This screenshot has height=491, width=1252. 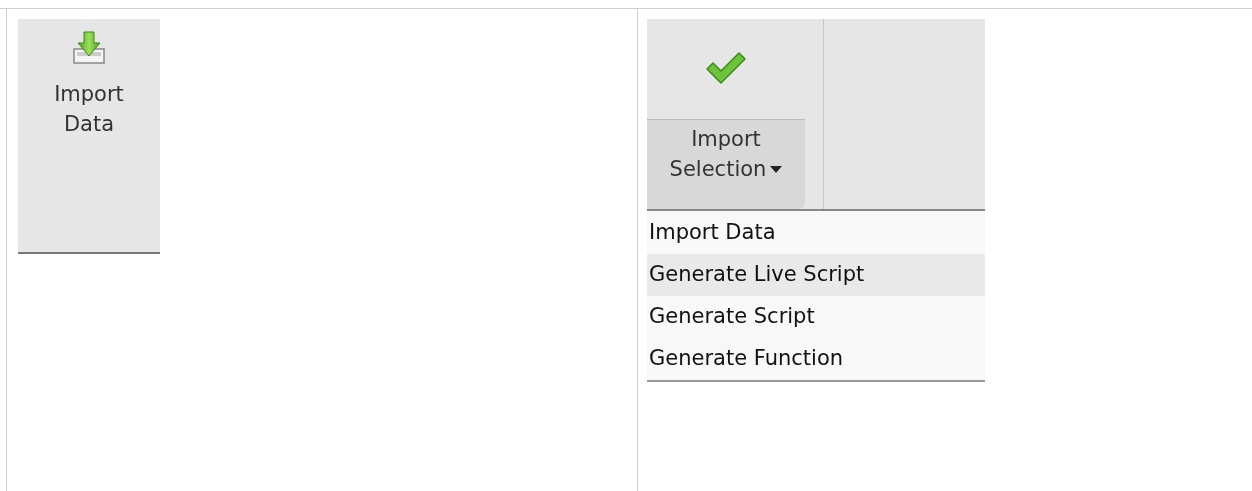 I want to click on checkmark-icon, so click(x=726, y=69).